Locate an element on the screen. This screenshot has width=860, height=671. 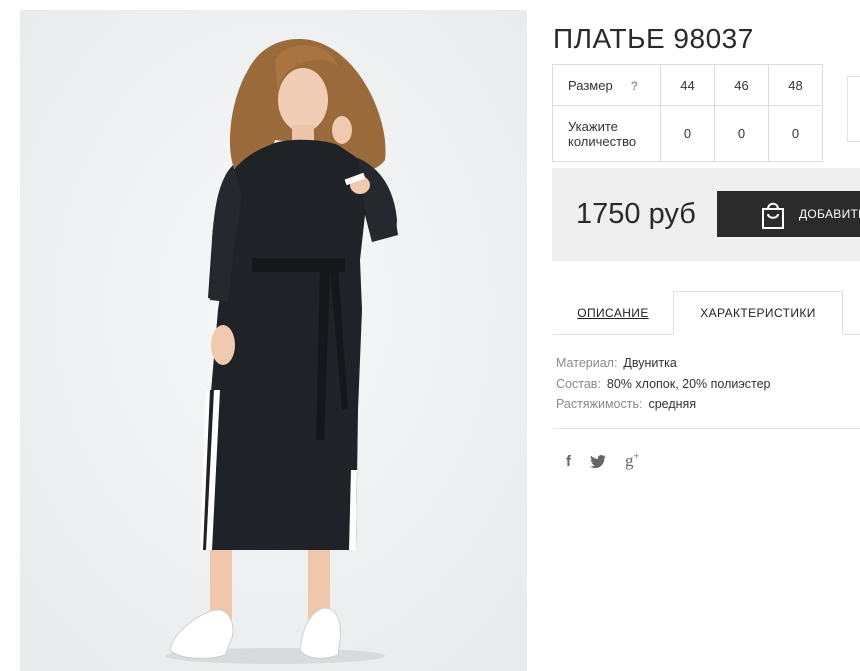
spec-value: 80% хлопок, 20% полиэстер is located at coordinates (688, 383).